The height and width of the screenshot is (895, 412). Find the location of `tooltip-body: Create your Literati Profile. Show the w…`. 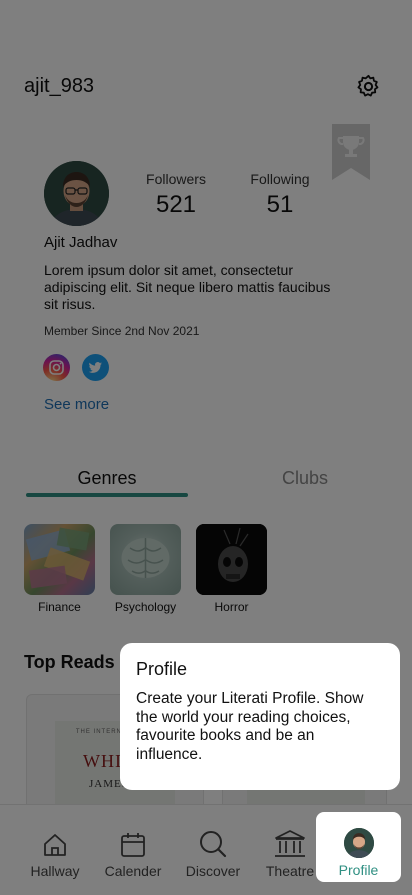

tooltip-body: Create your Literati Profile. Show the w… is located at coordinates (250, 726).